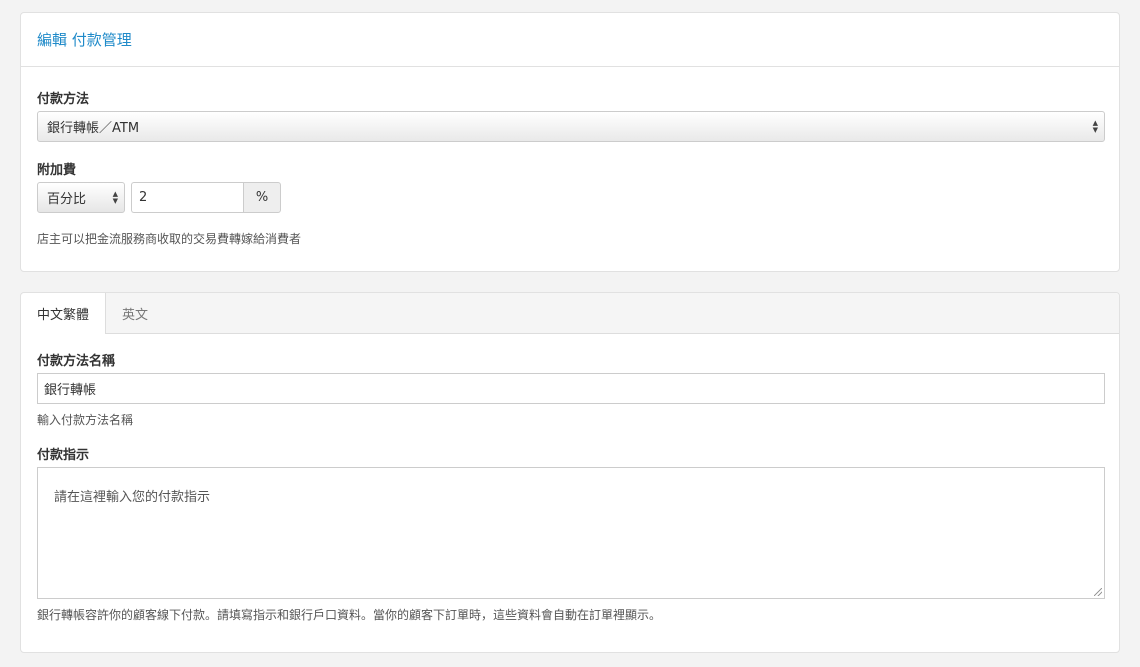 The image size is (1140, 667). What do you see at coordinates (93, 128) in the screenshot?
I see `payment-method-value: 銀行轉帳／ATM` at bounding box center [93, 128].